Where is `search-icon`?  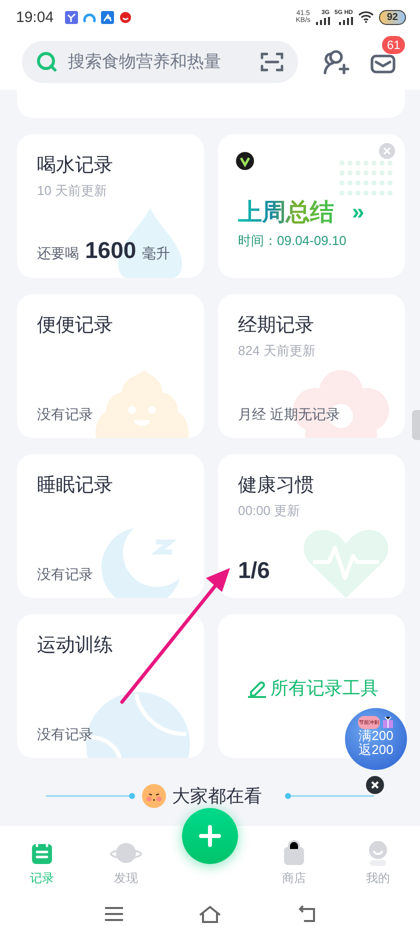
search-icon is located at coordinates (47, 62).